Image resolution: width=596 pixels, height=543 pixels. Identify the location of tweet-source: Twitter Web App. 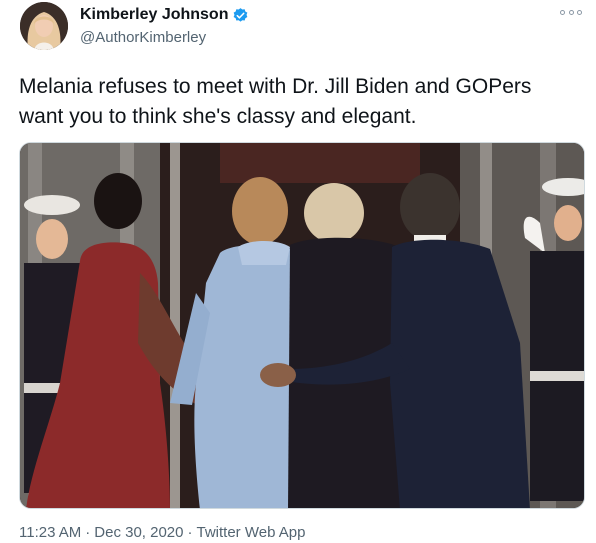
(251, 532).